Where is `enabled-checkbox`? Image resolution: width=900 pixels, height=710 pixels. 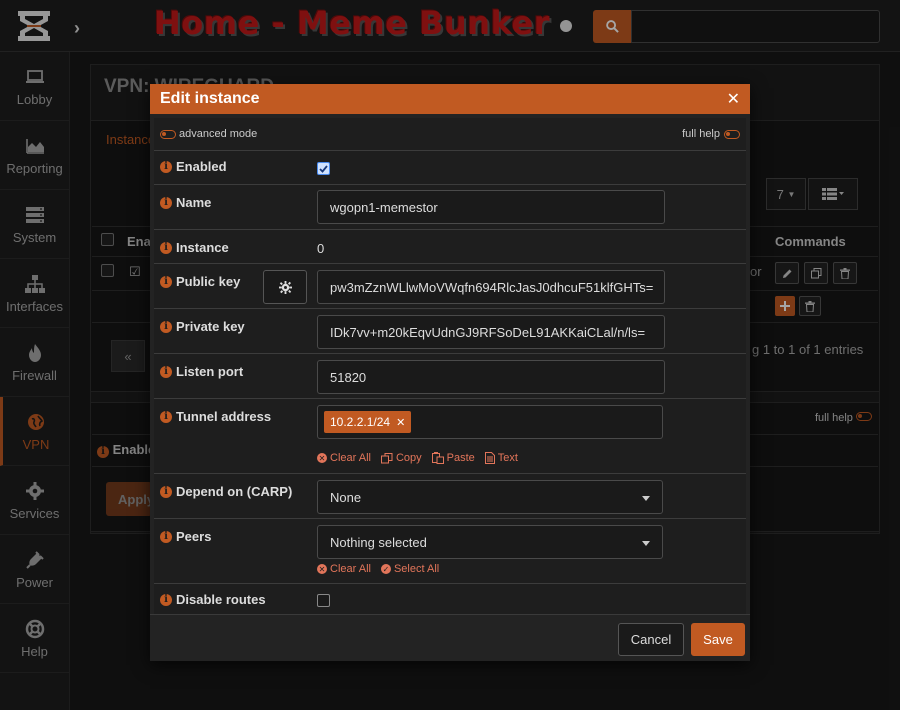
enabled-checkbox is located at coordinates (323, 168).